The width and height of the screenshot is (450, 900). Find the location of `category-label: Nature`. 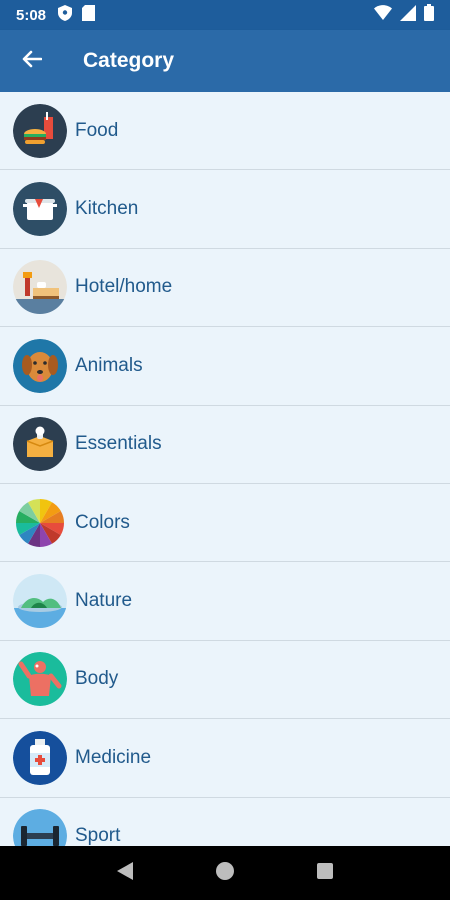

category-label: Nature is located at coordinates (104, 601).